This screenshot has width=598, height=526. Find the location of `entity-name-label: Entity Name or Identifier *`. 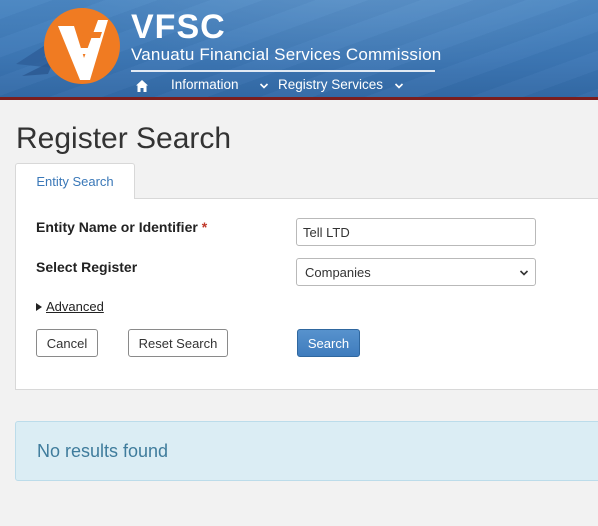

entity-name-label: Entity Name or Identifier * is located at coordinates (121, 227).